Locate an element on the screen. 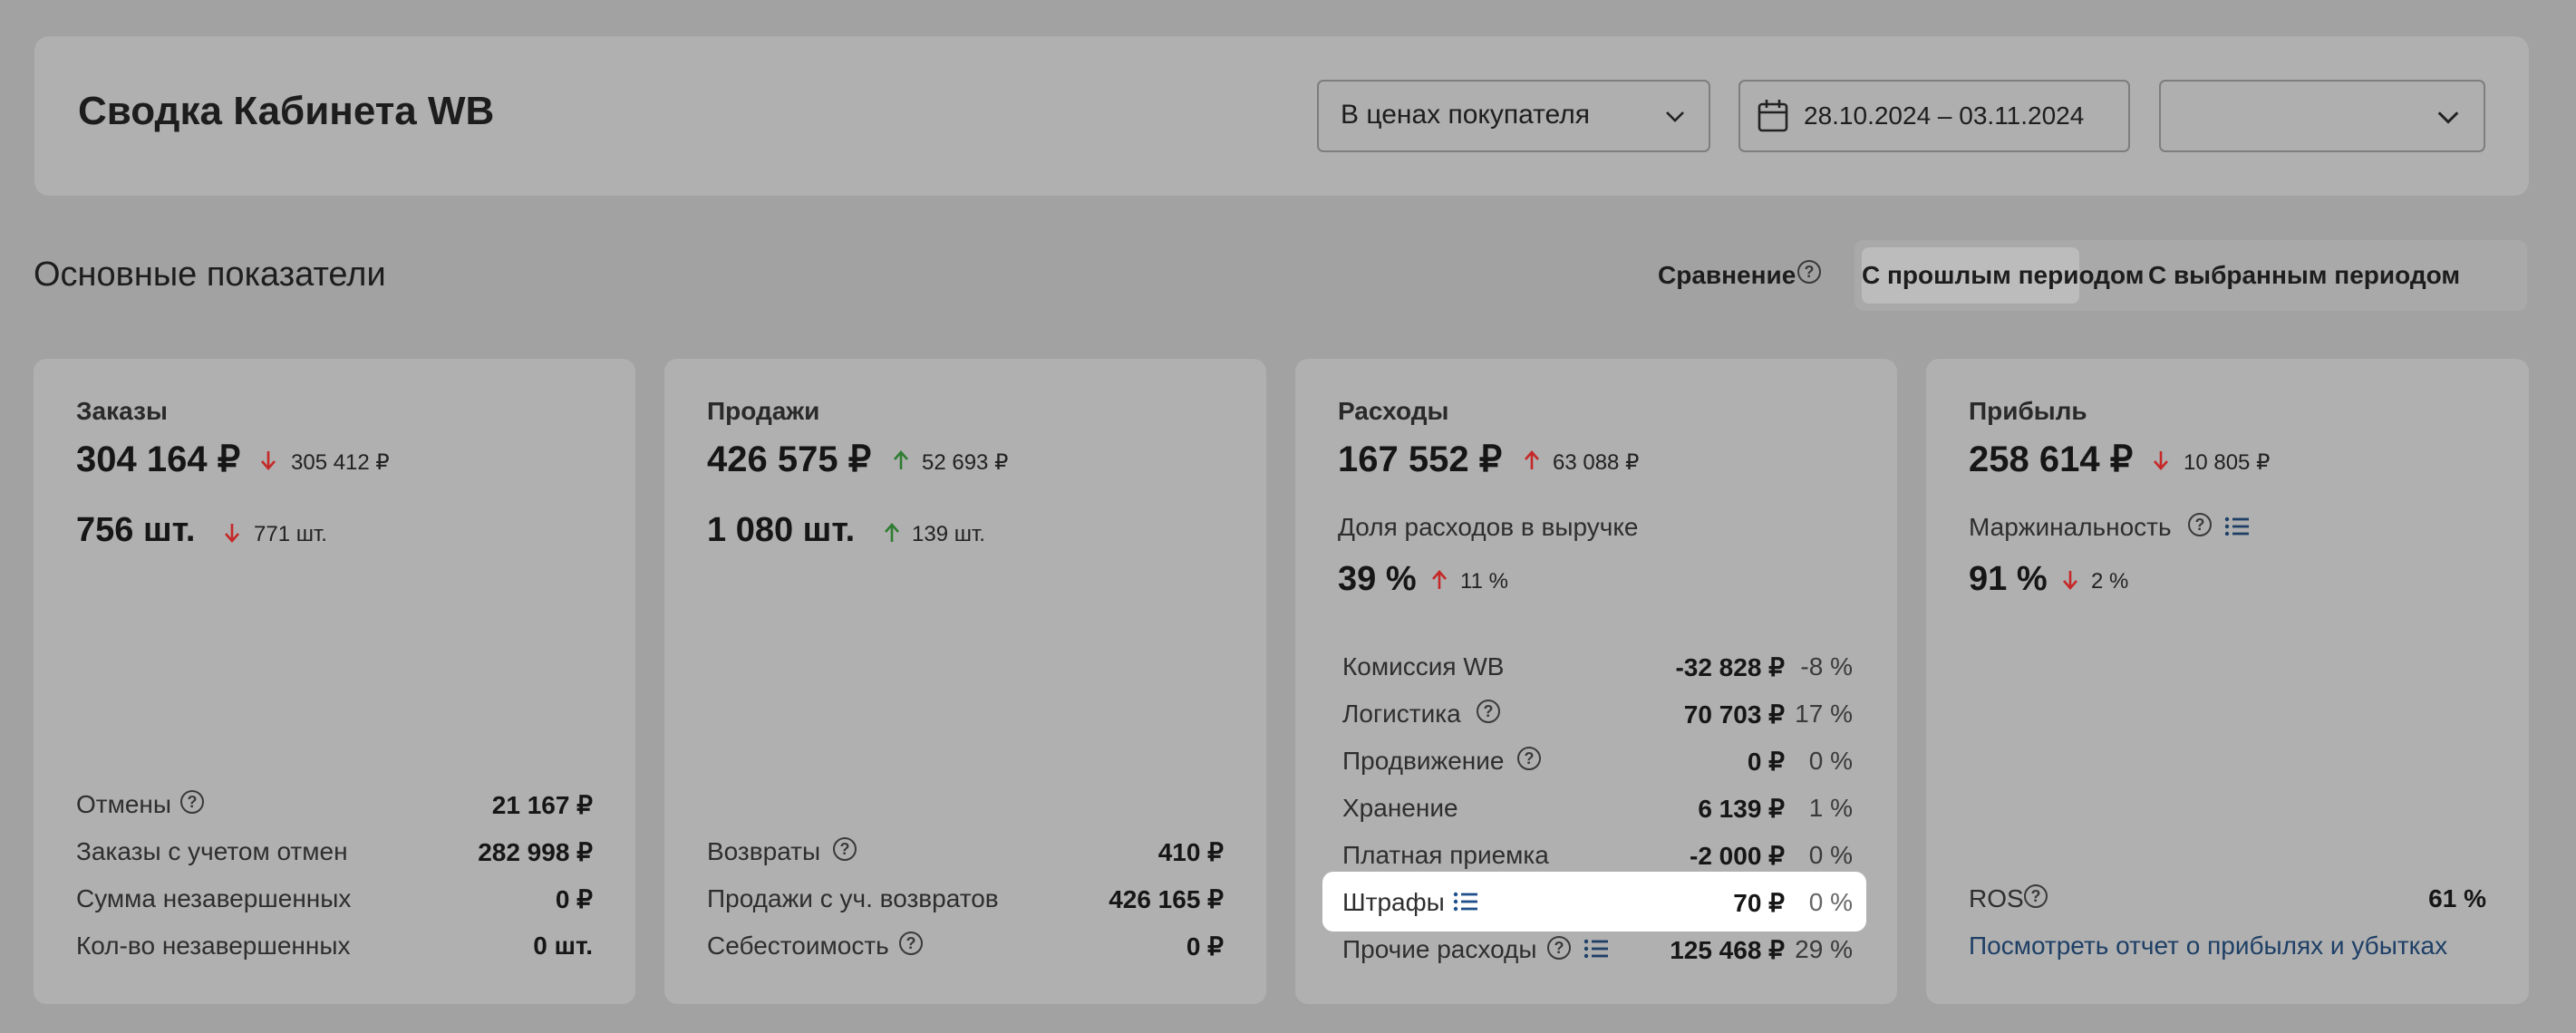 The width and height of the screenshot is (2576, 1033). expense-fines-pct: 0 % is located at coordinates (1830, 902).